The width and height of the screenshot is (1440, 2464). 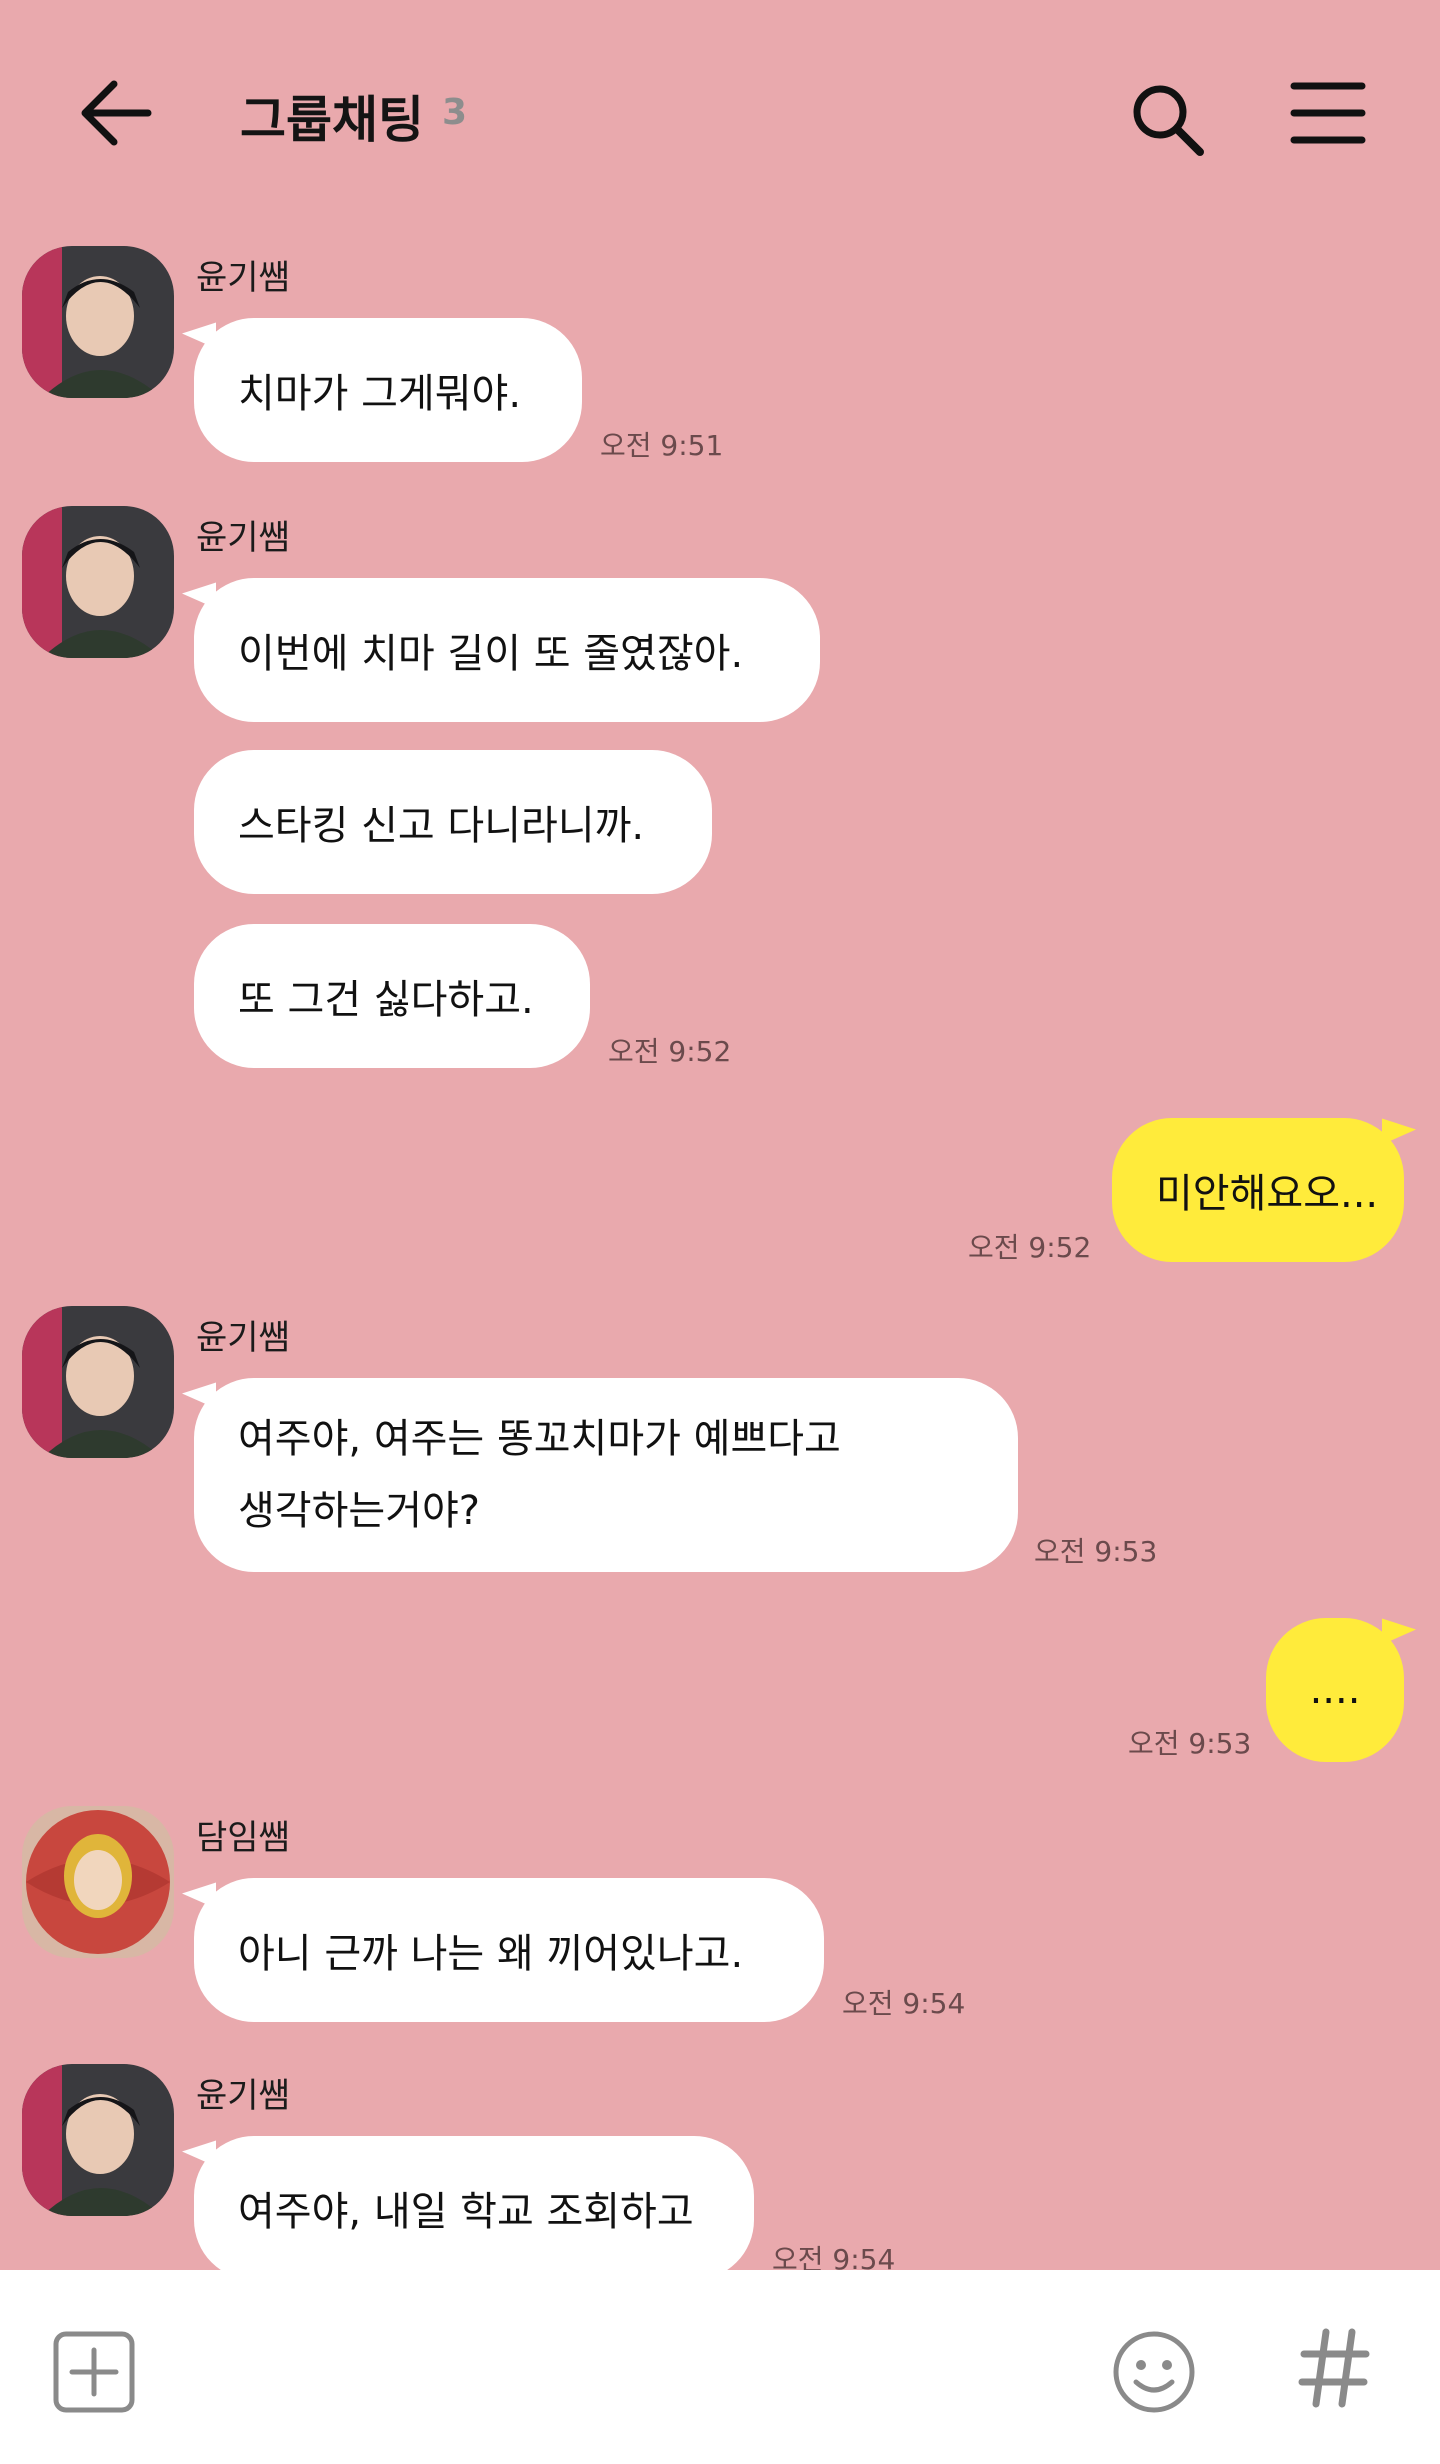 I want to click on search-icon, so click(x=1168, y=120).